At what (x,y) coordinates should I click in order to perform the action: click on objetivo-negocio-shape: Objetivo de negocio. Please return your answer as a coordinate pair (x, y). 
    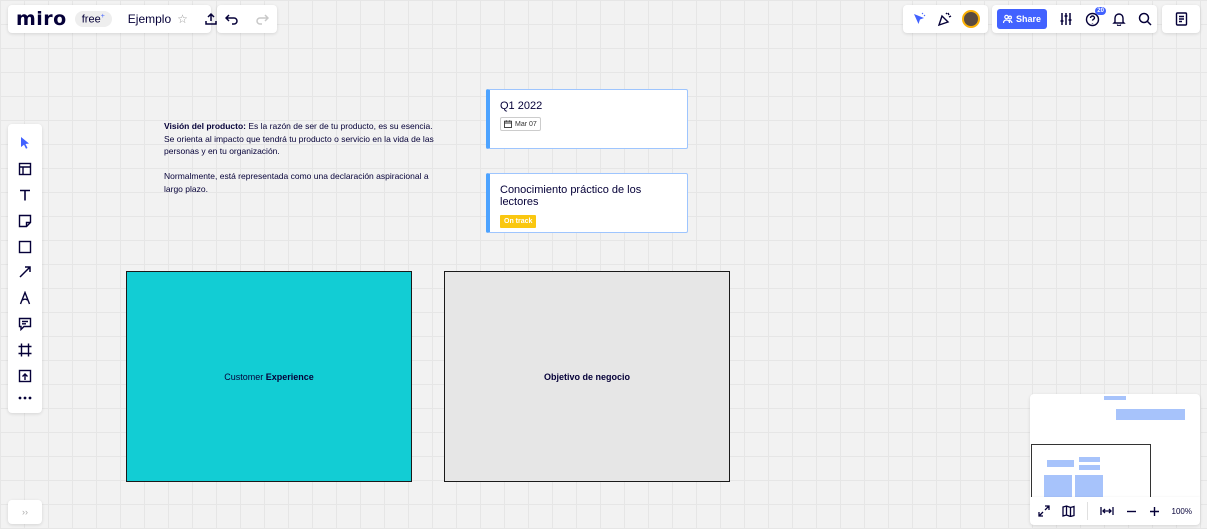
    Looking at the image, I should click on (587, 376).